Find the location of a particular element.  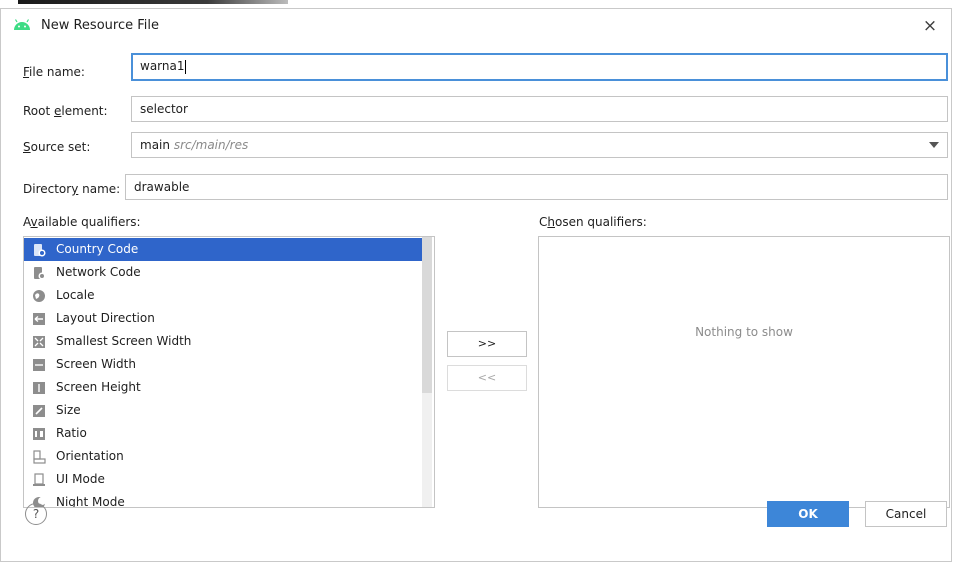

file-name-value: warna1 is located at coordinates (162, 66).